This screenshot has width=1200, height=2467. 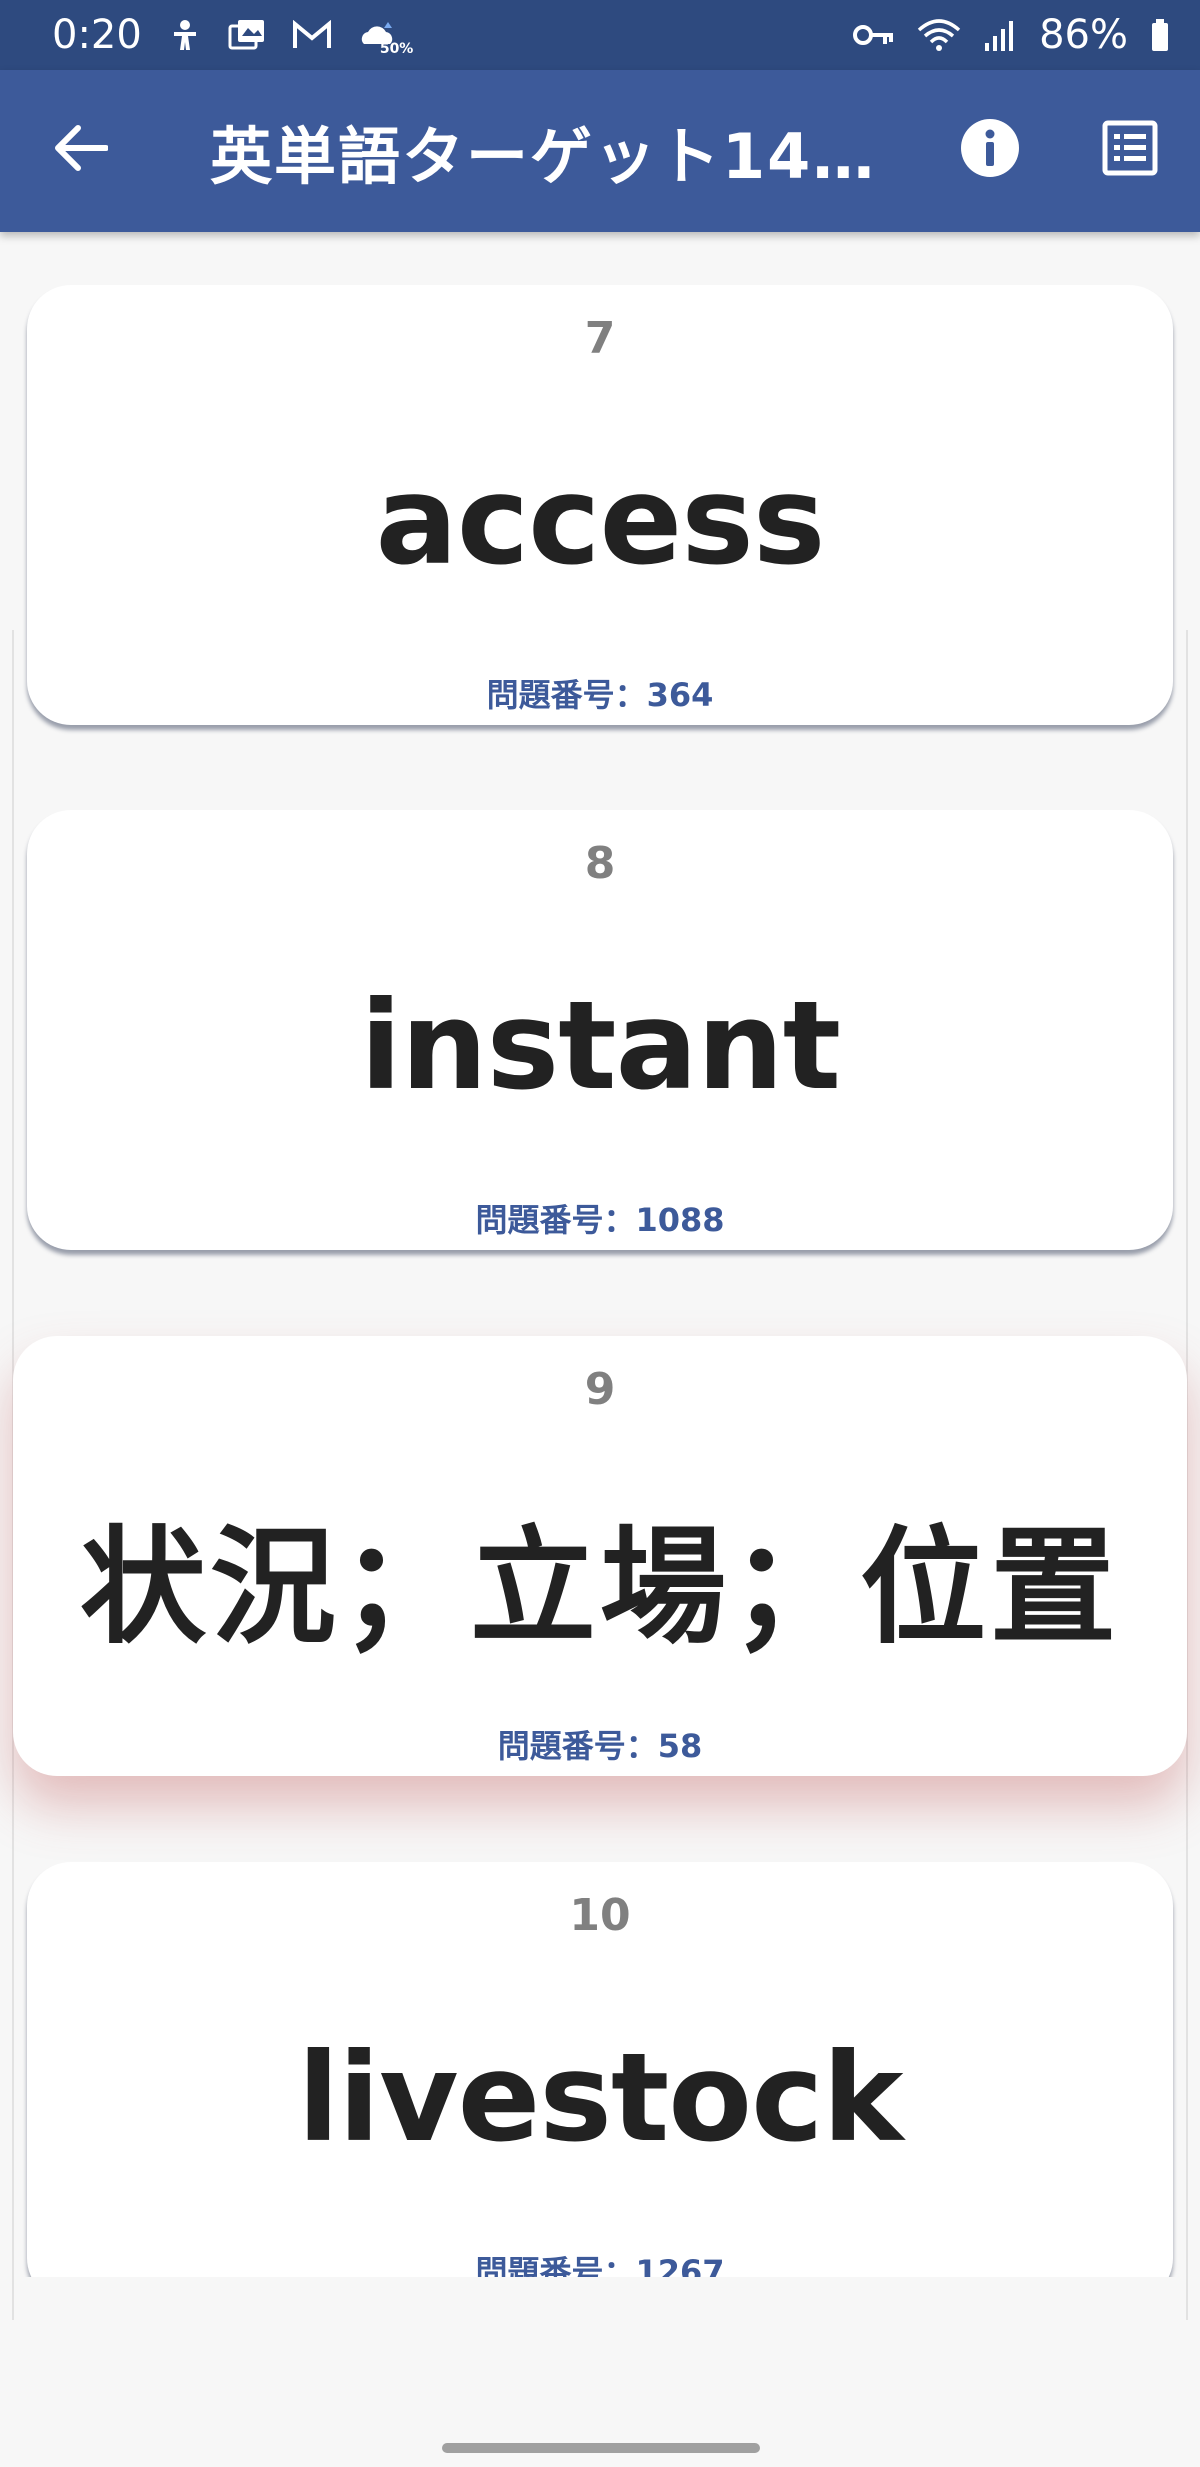 I want to click on card-number: 8, so click(x=600, y=863).